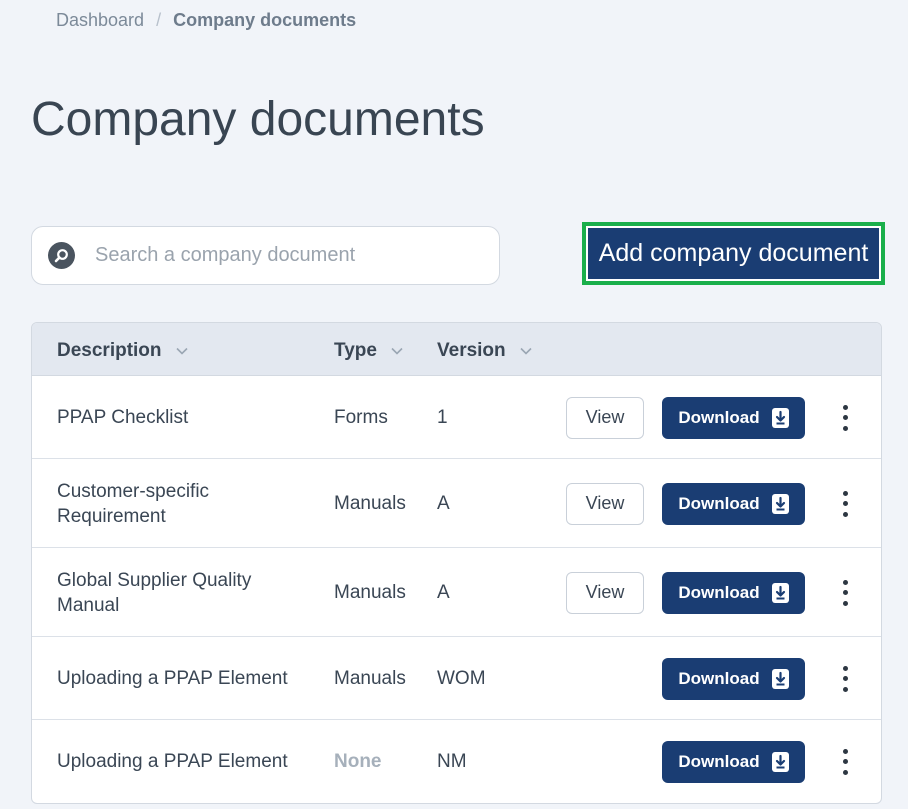  I want to click on cell-description: Global Supplier Quality Manual, so click(154, 593).